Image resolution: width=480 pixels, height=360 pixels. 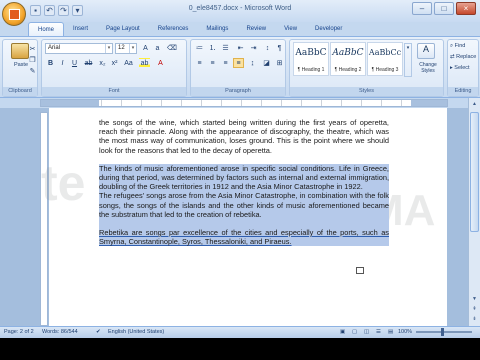 I want to click on tab-home: Home, so click(x=46, y=29).